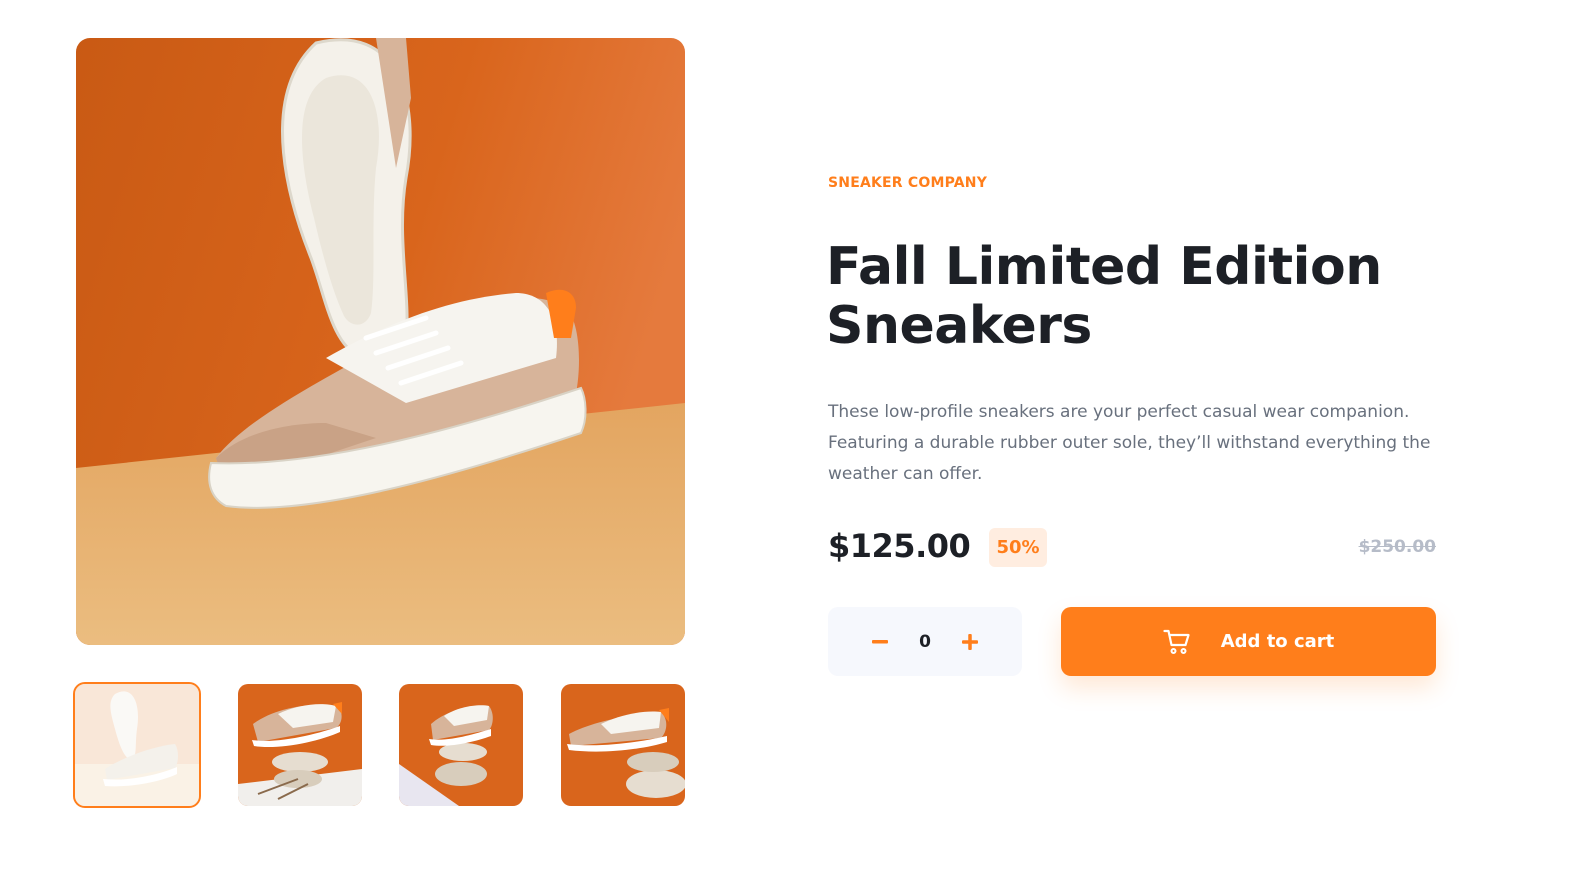 The width and height of the screenshot is (1576, 892). I want to click on thumbnail-1-image, so click(137, 745).